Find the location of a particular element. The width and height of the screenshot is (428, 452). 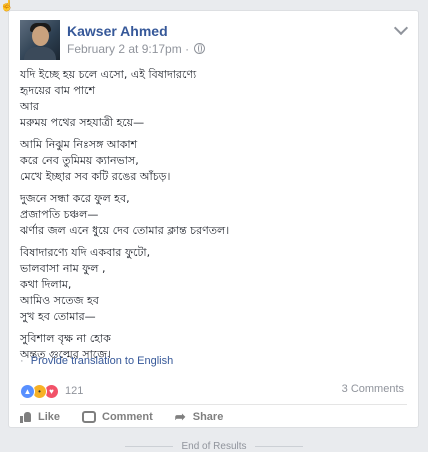

comment-button: Comment is located at coordinates (117, 416).